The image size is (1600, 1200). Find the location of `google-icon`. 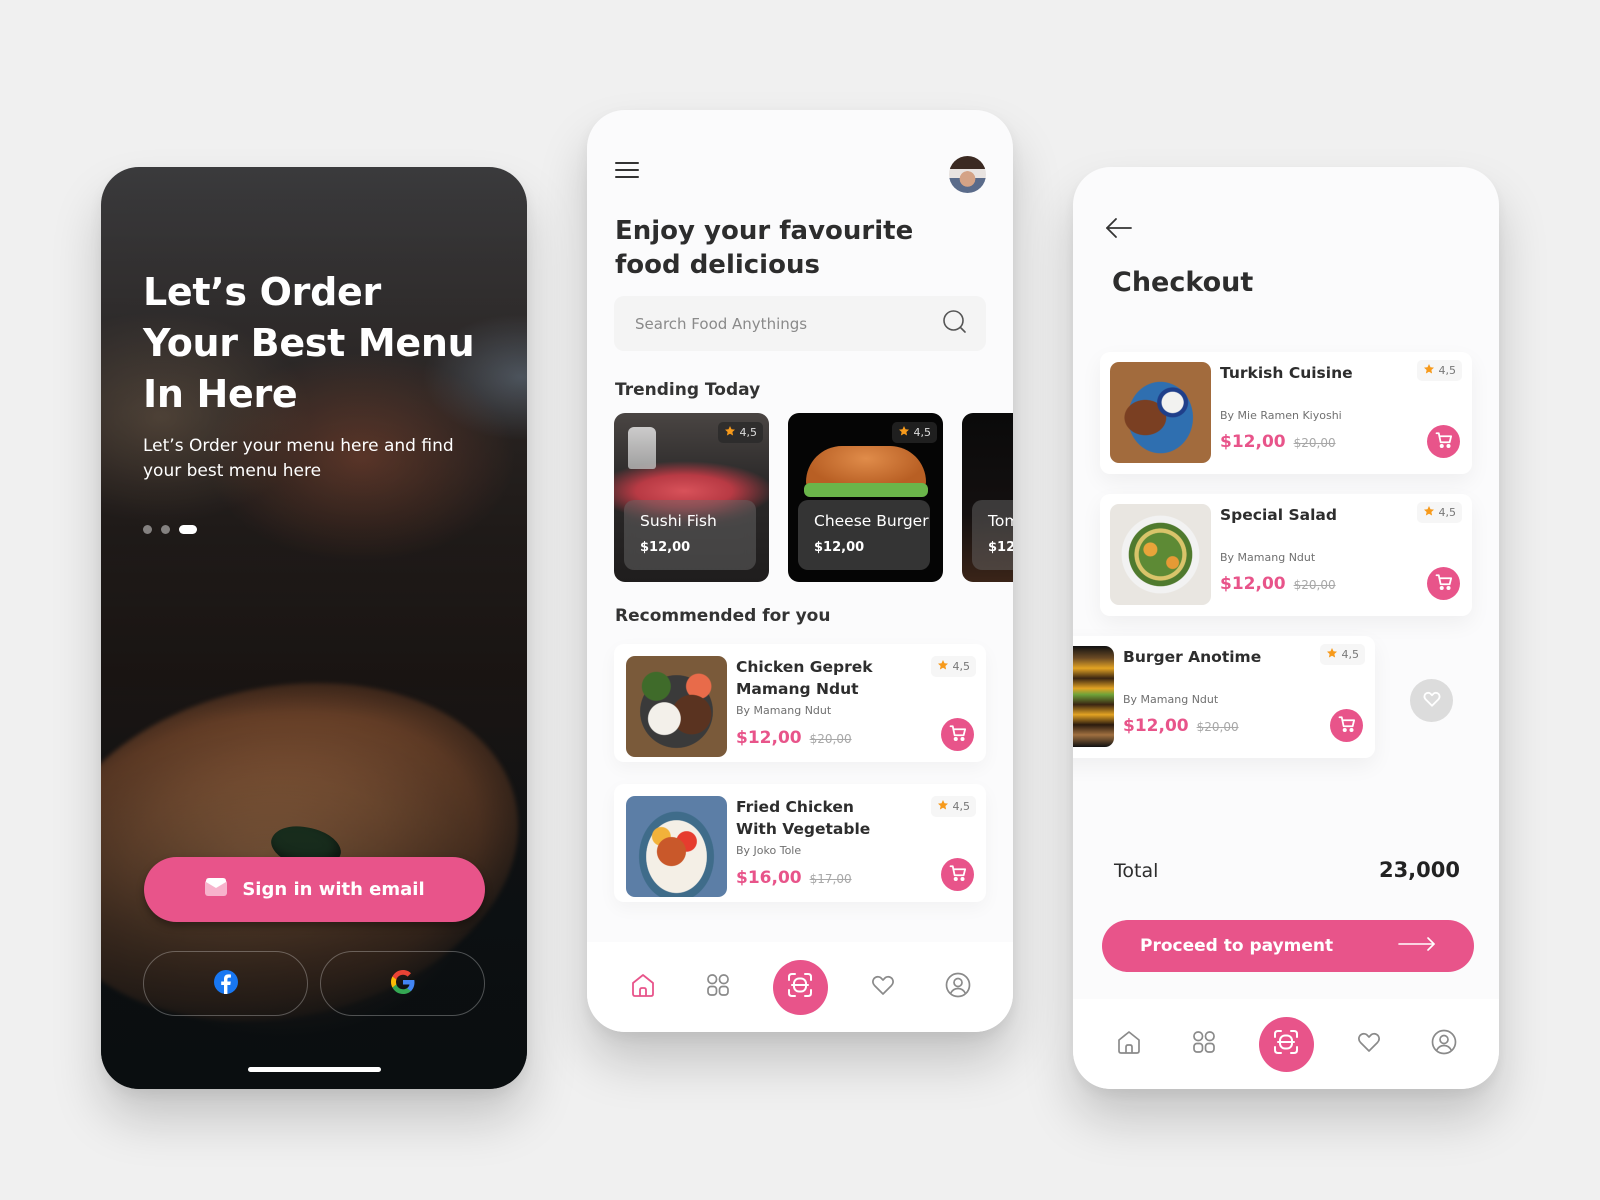

google-icon is located at coordinates (402, 983).